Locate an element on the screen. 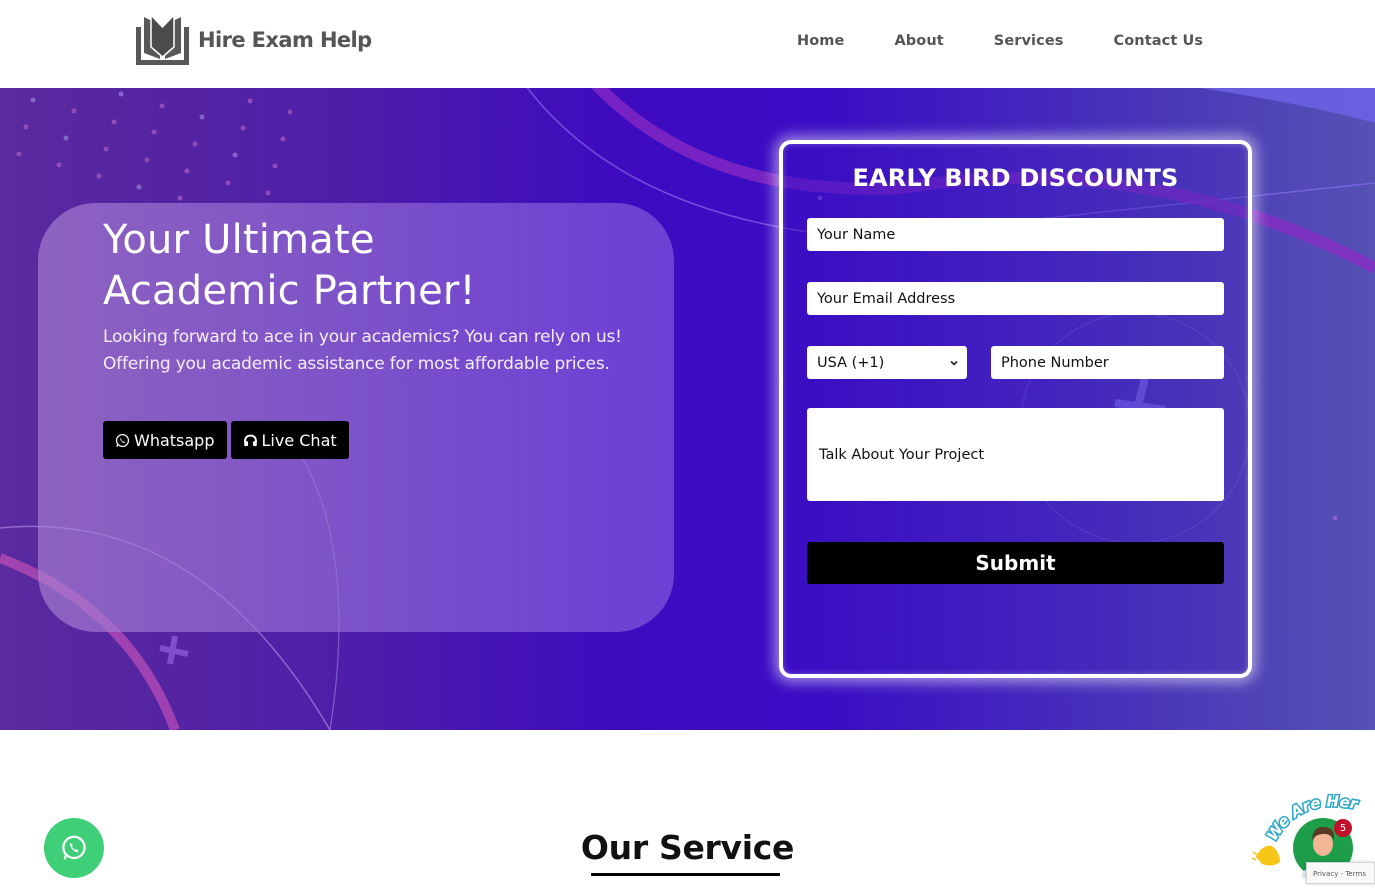 The image size is (1375, 892). recaptcha-badge: Privacy - Terms is located at coordinates (1340, 873).